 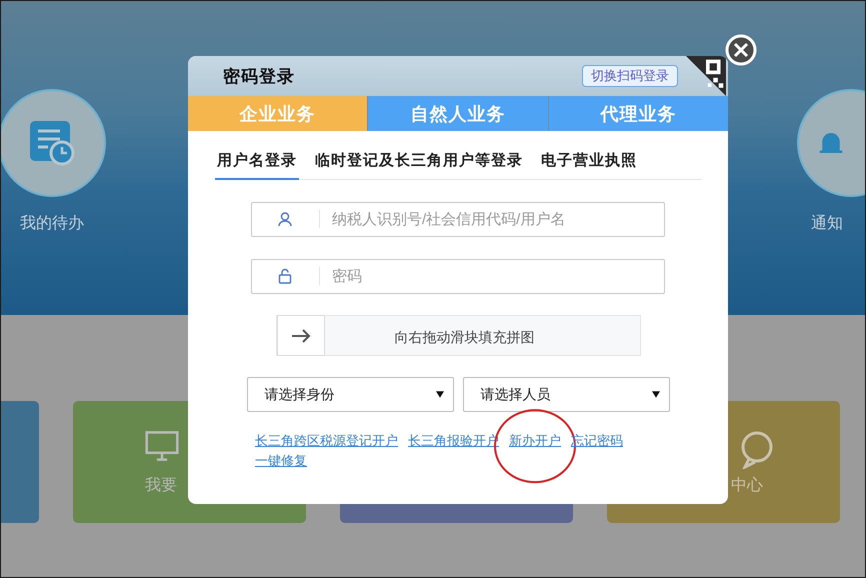 I want to click on shortcut-label: 我的待办, so click(x=52, y=224).